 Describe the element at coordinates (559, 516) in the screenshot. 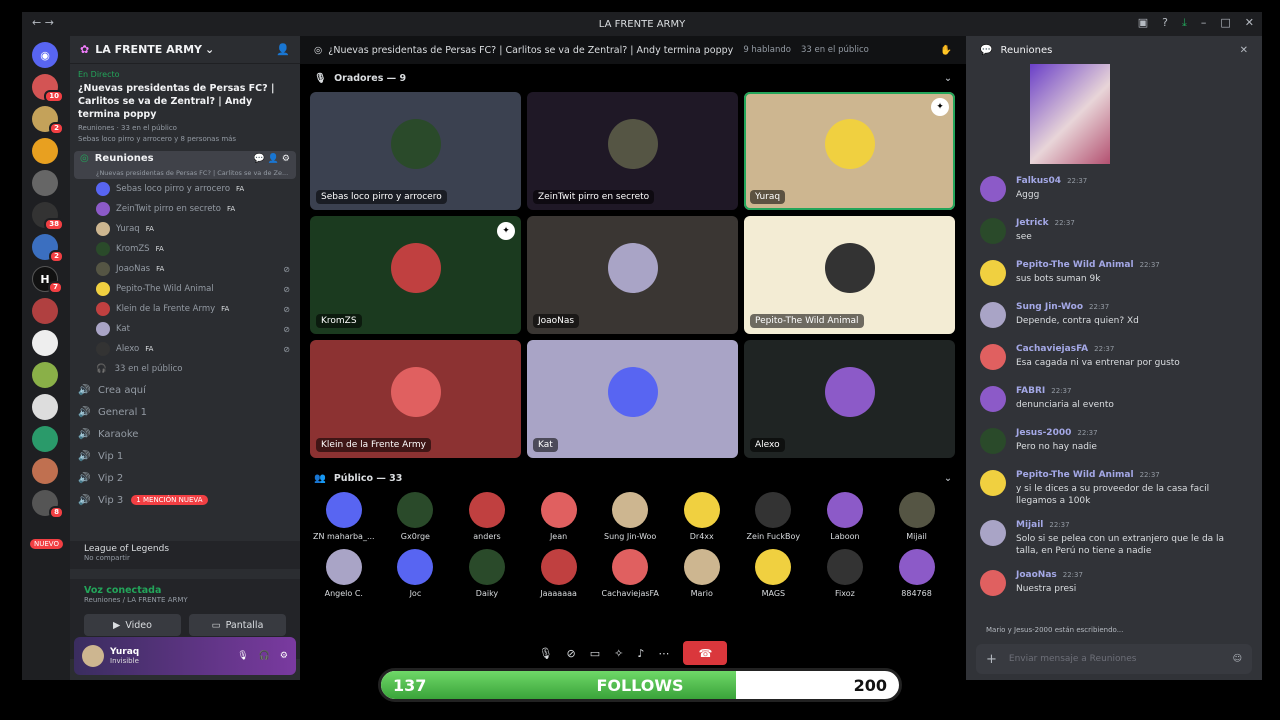

I see `audience-member: Jean` at that location.